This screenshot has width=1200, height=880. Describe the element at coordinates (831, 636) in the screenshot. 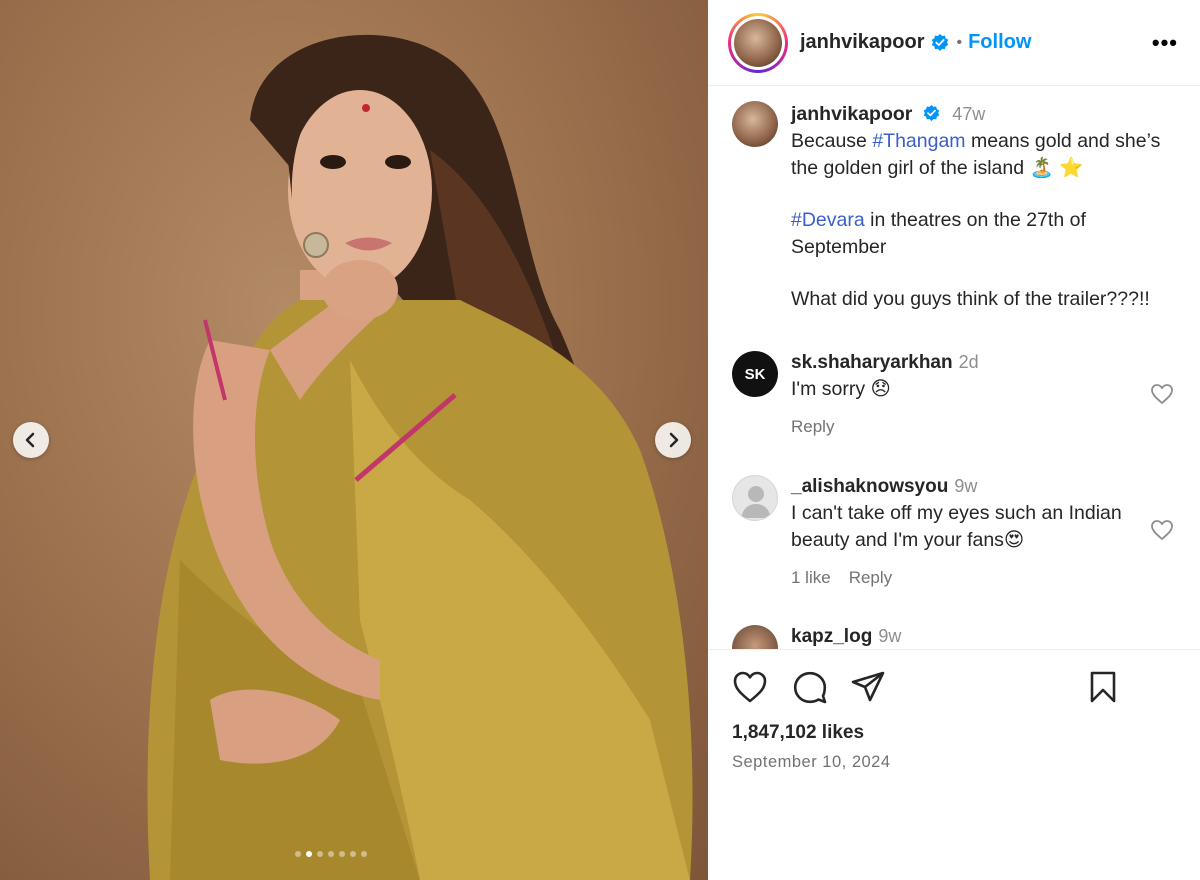

I see `commenter-username: kapz_log` at that location.